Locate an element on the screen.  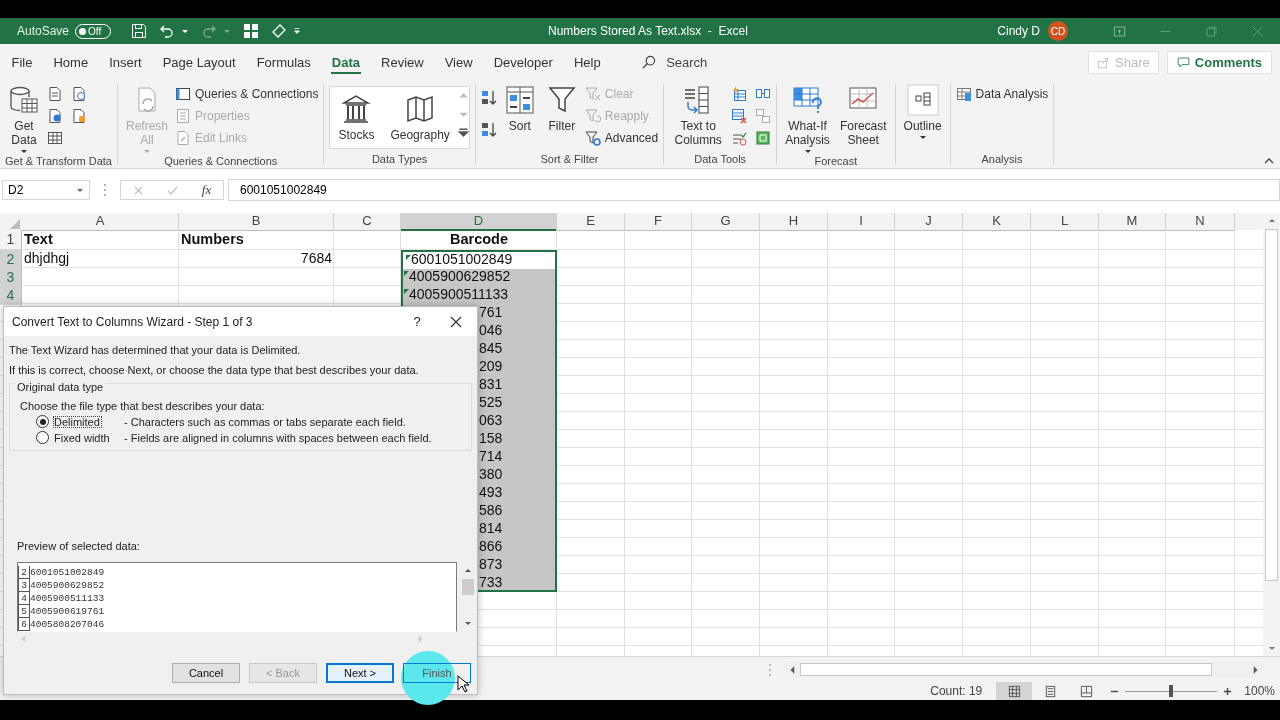
stacked-tables-icon is located at coordinates (763, 116).